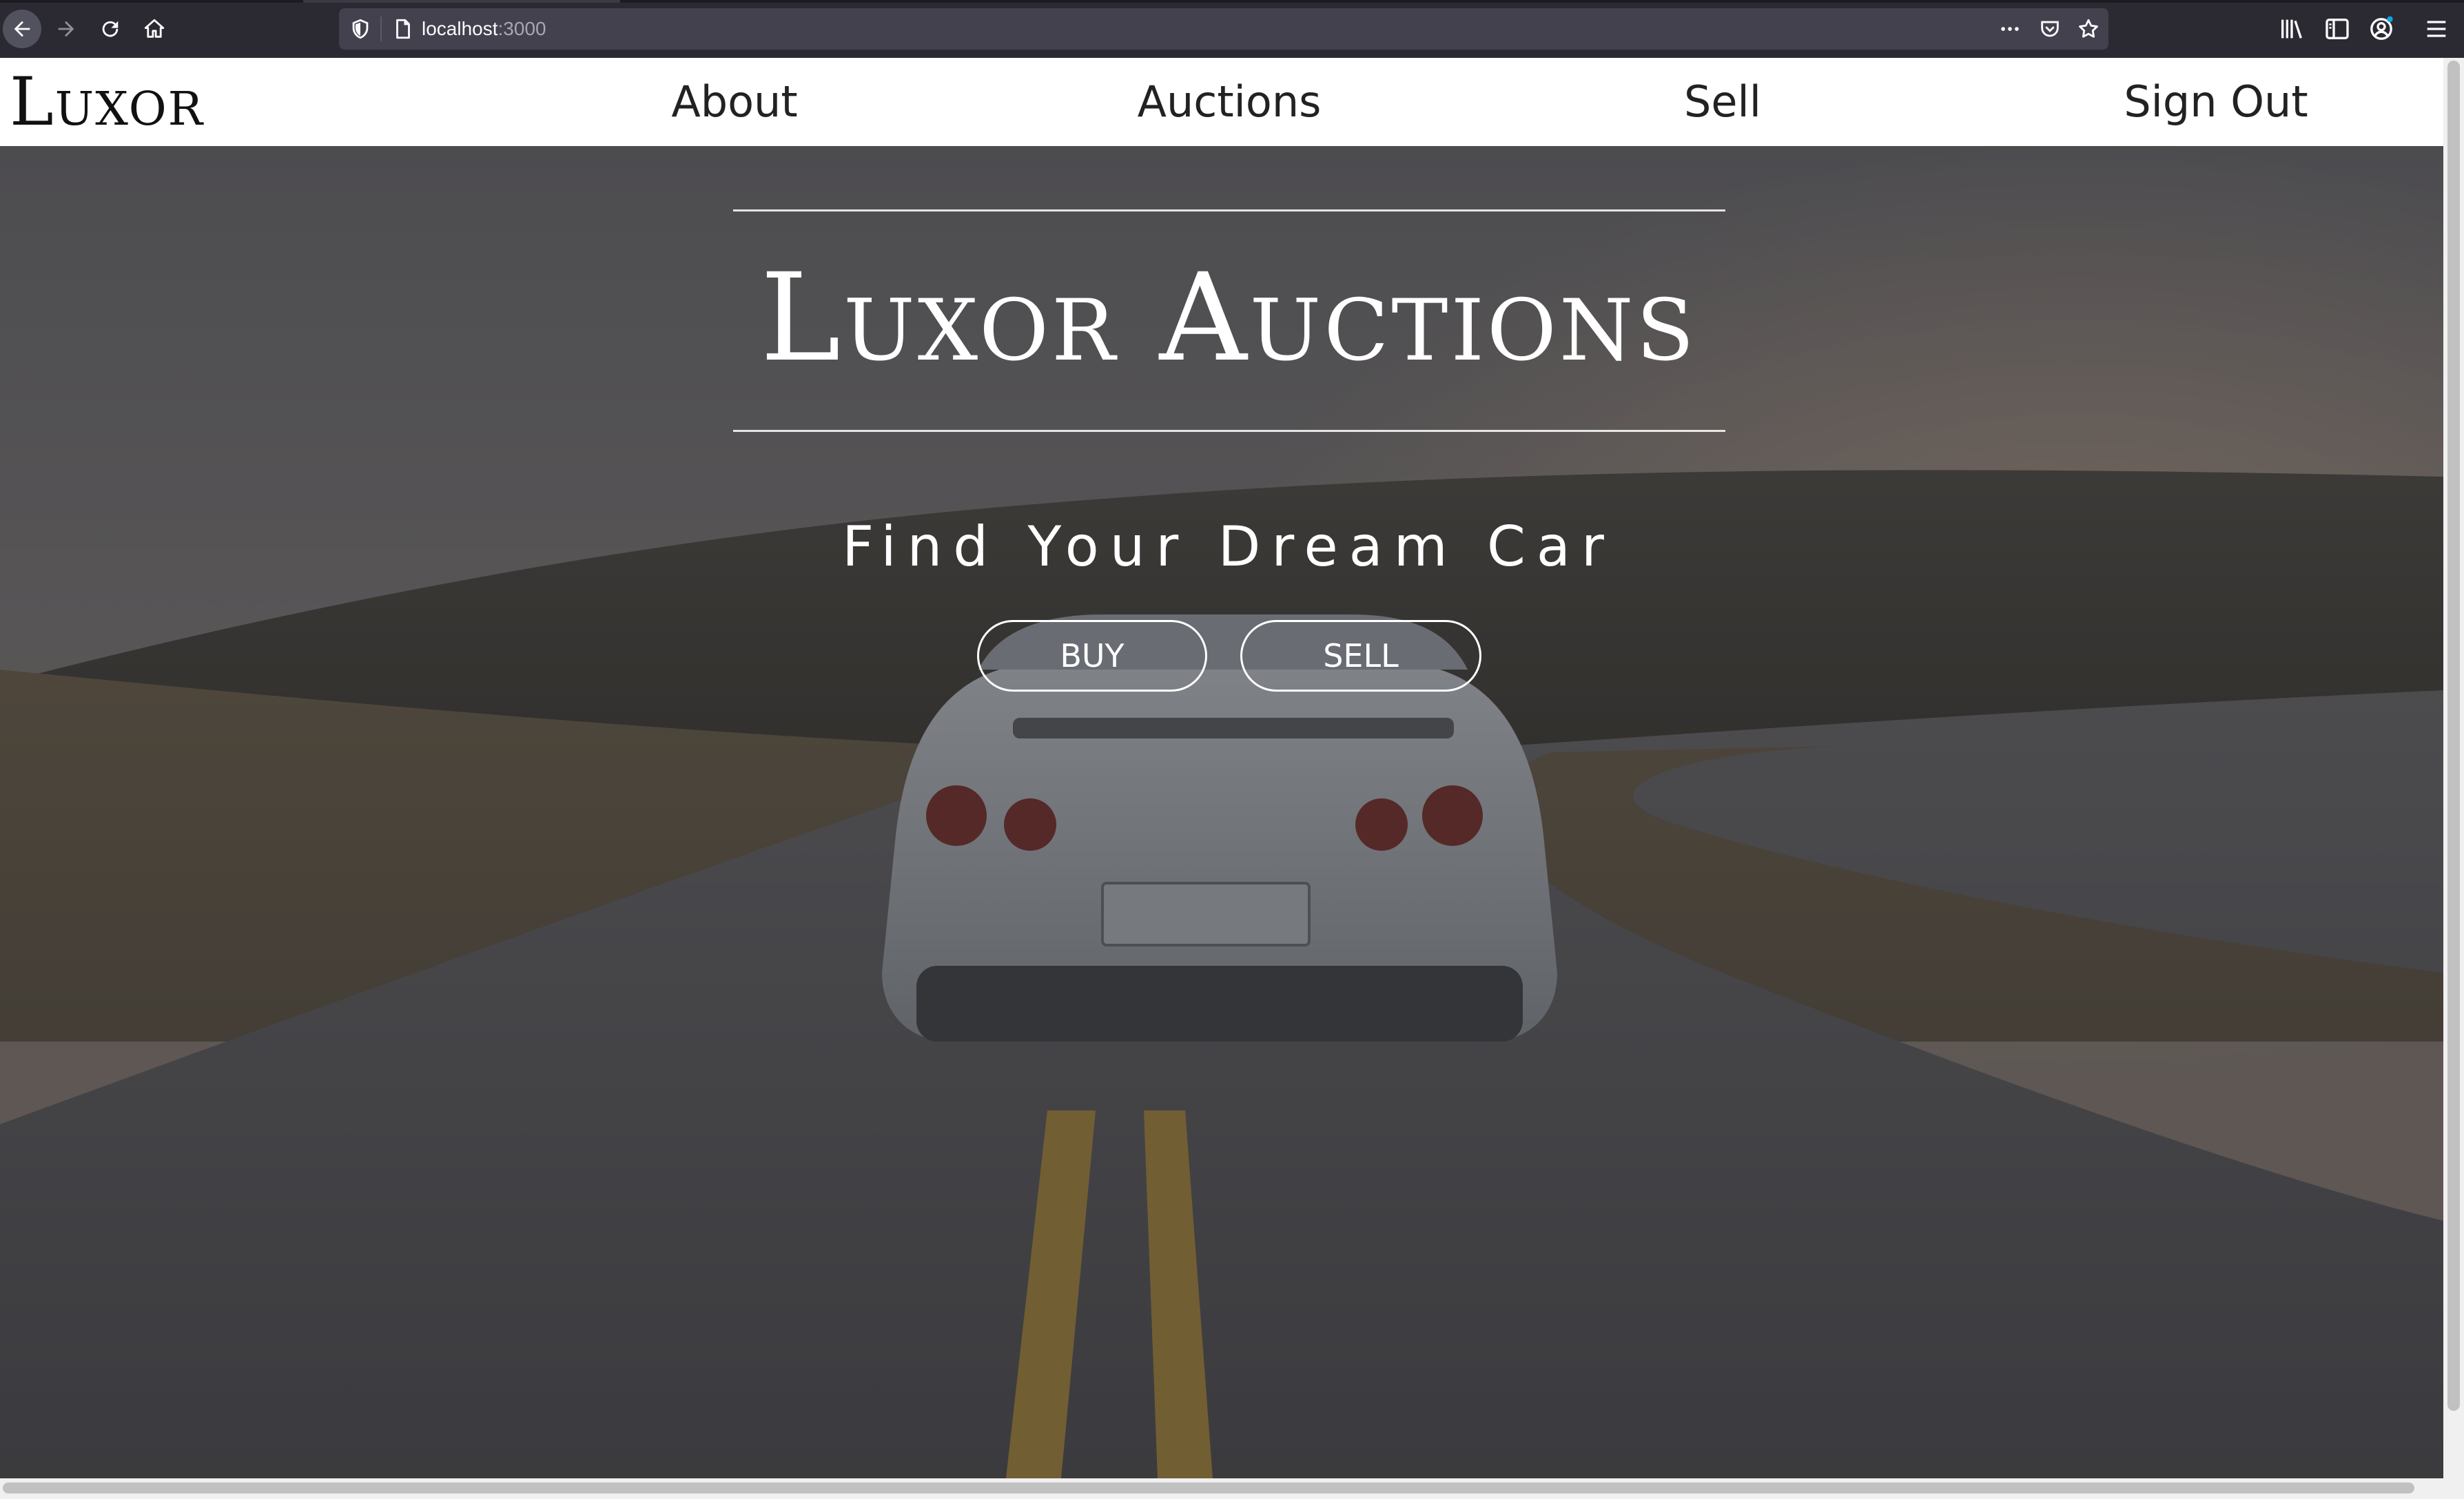 This screenshot has height=1499, width=2464. Describe the element at coordinates (403, 29) in the screenshot. I see `page-icon` at that location.